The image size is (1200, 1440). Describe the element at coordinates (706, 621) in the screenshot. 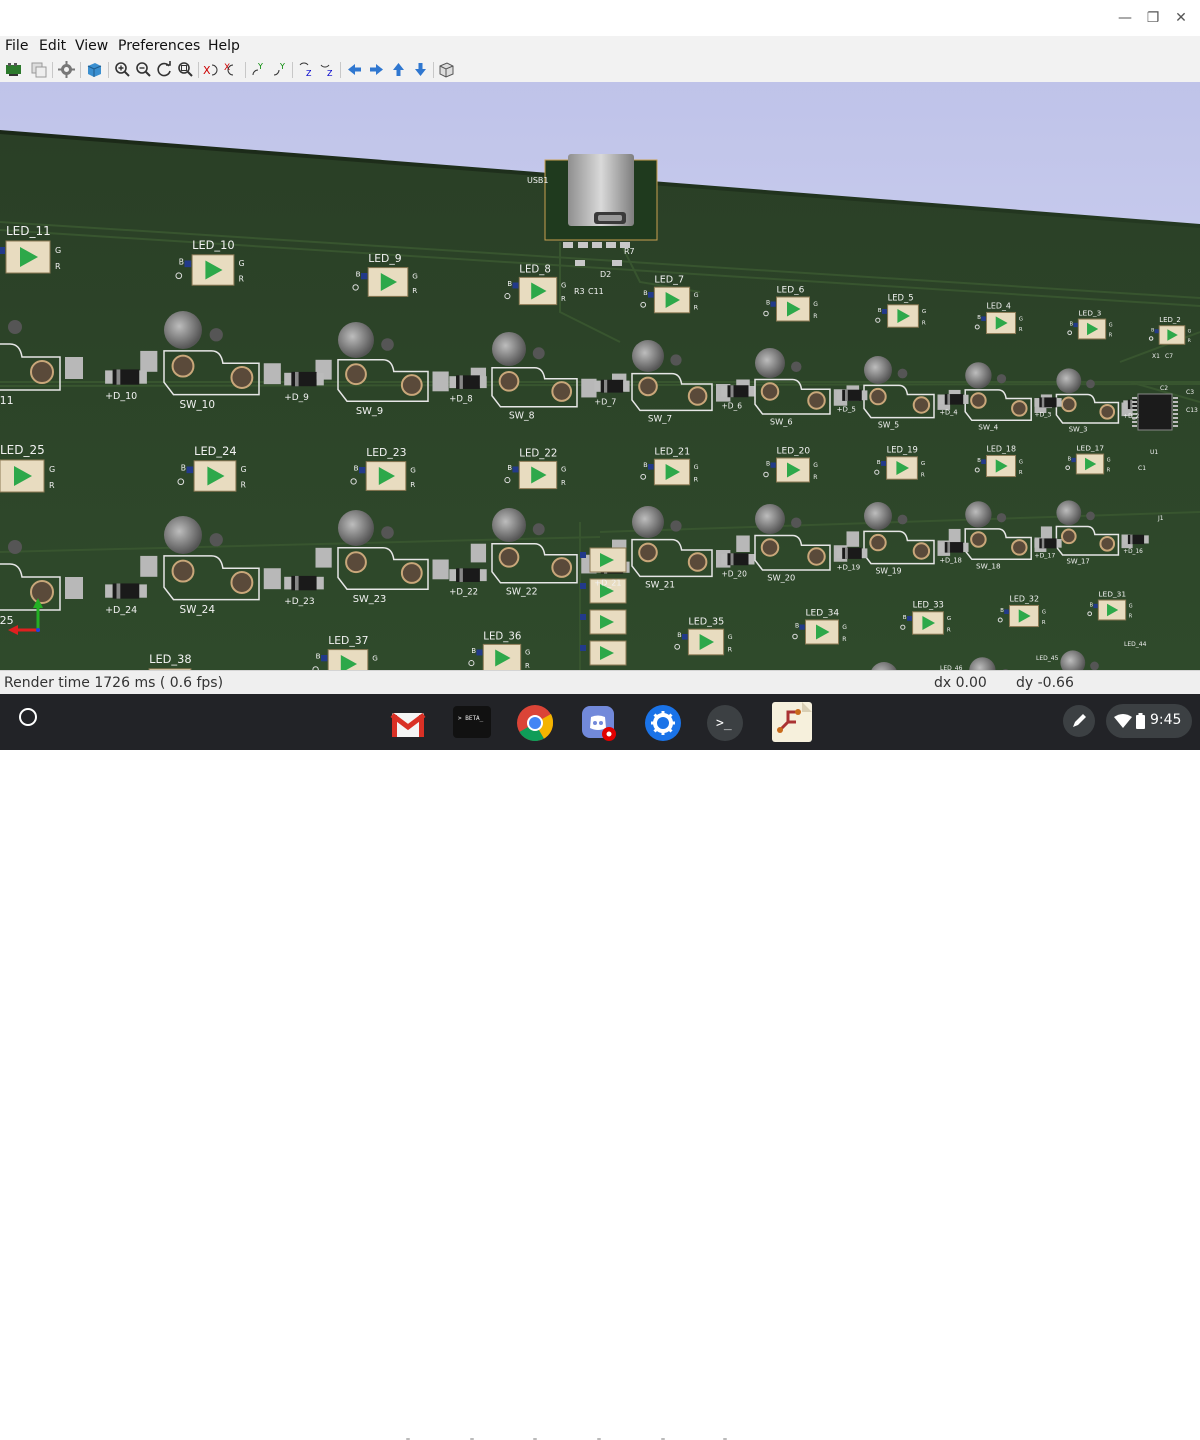

I see `led-label: LED_35` at that location.